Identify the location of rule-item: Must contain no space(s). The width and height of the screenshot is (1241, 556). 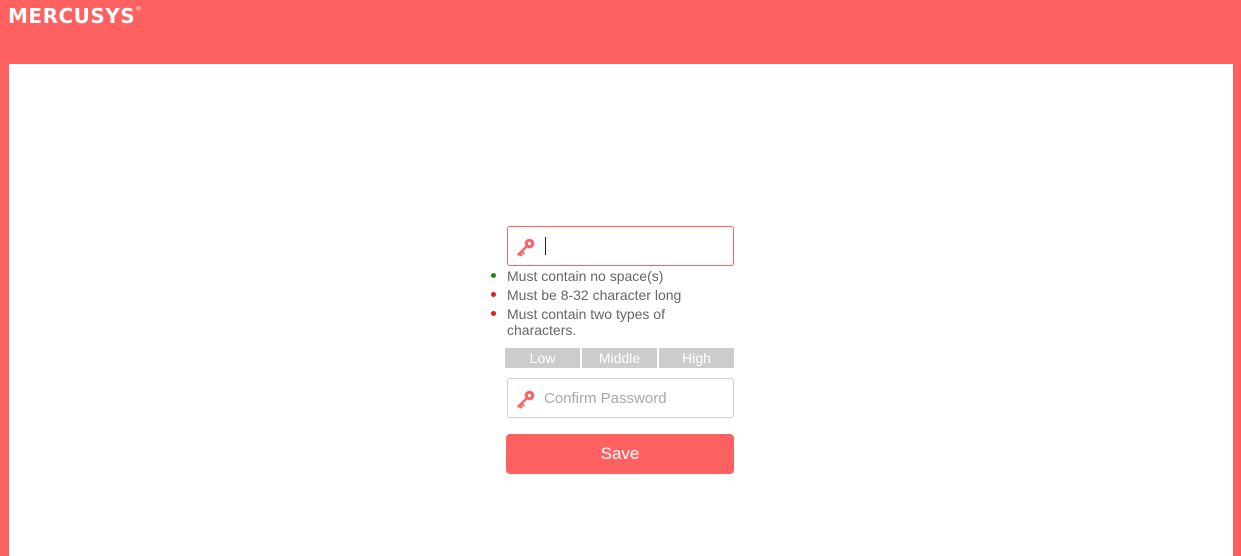
(589, 276).